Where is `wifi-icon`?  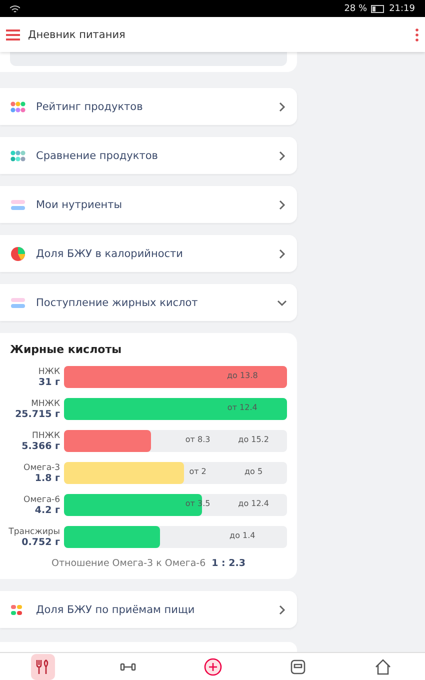 wifi-icon is located at coordinates (15, 8).